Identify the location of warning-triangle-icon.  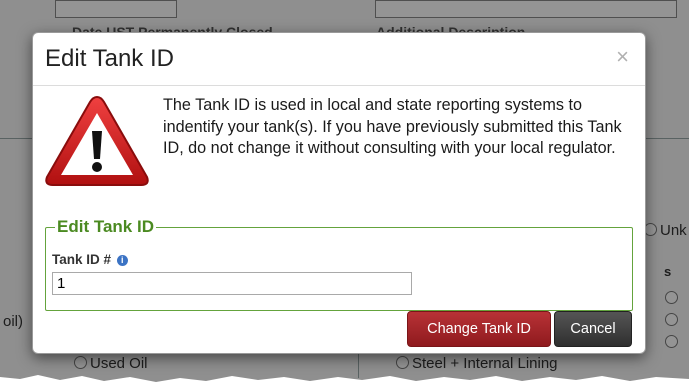
(97, 140).